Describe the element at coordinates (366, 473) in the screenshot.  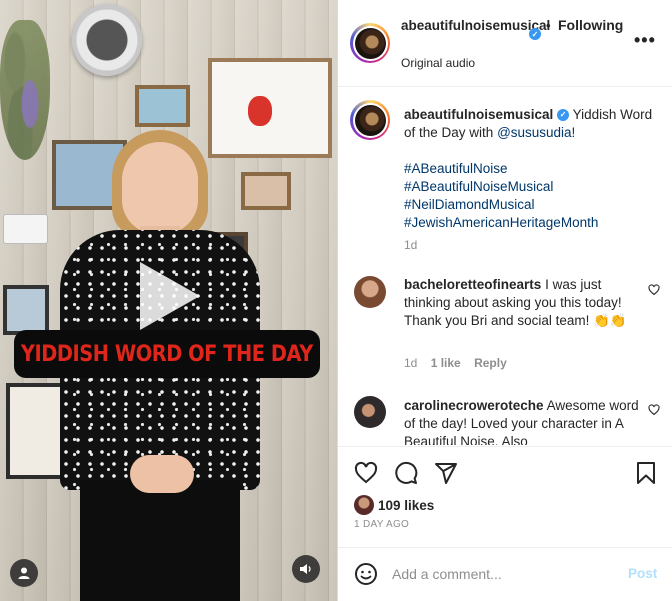
I see `heart-icon` at that location.